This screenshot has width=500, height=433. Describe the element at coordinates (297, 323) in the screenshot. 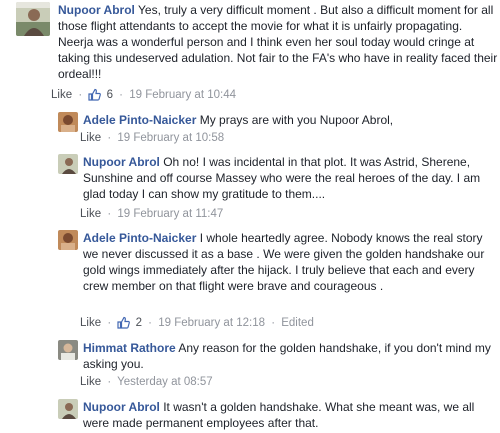

I see `edited-label: Edited` at that location.